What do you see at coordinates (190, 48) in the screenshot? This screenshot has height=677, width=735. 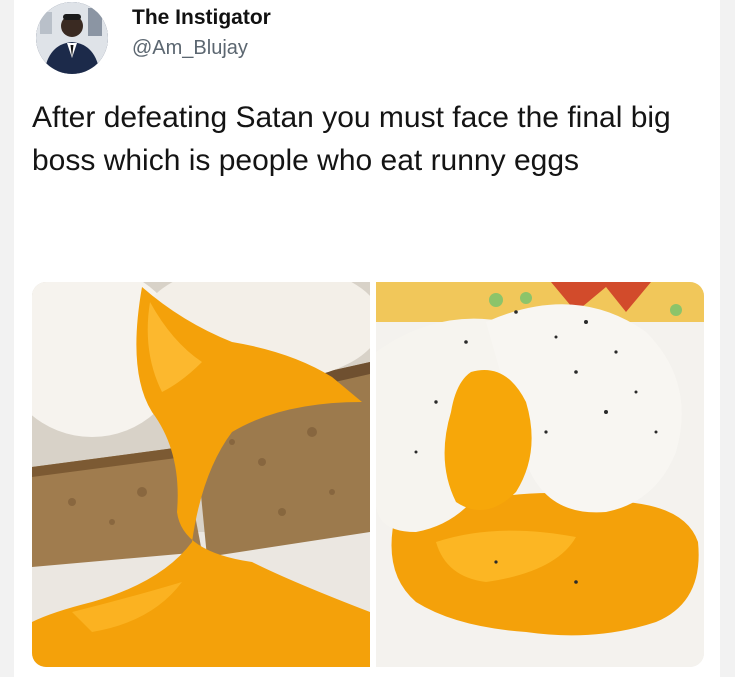 I see `author-handle: @Am_Blujay` at bounding box center [190, 48].